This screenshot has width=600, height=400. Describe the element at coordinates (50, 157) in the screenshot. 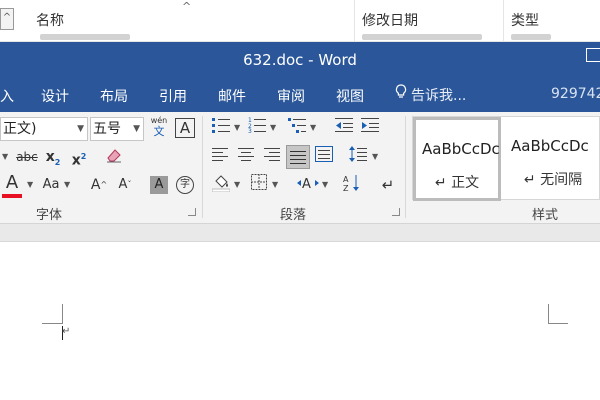

I see `subscript-letter: x` at that location.